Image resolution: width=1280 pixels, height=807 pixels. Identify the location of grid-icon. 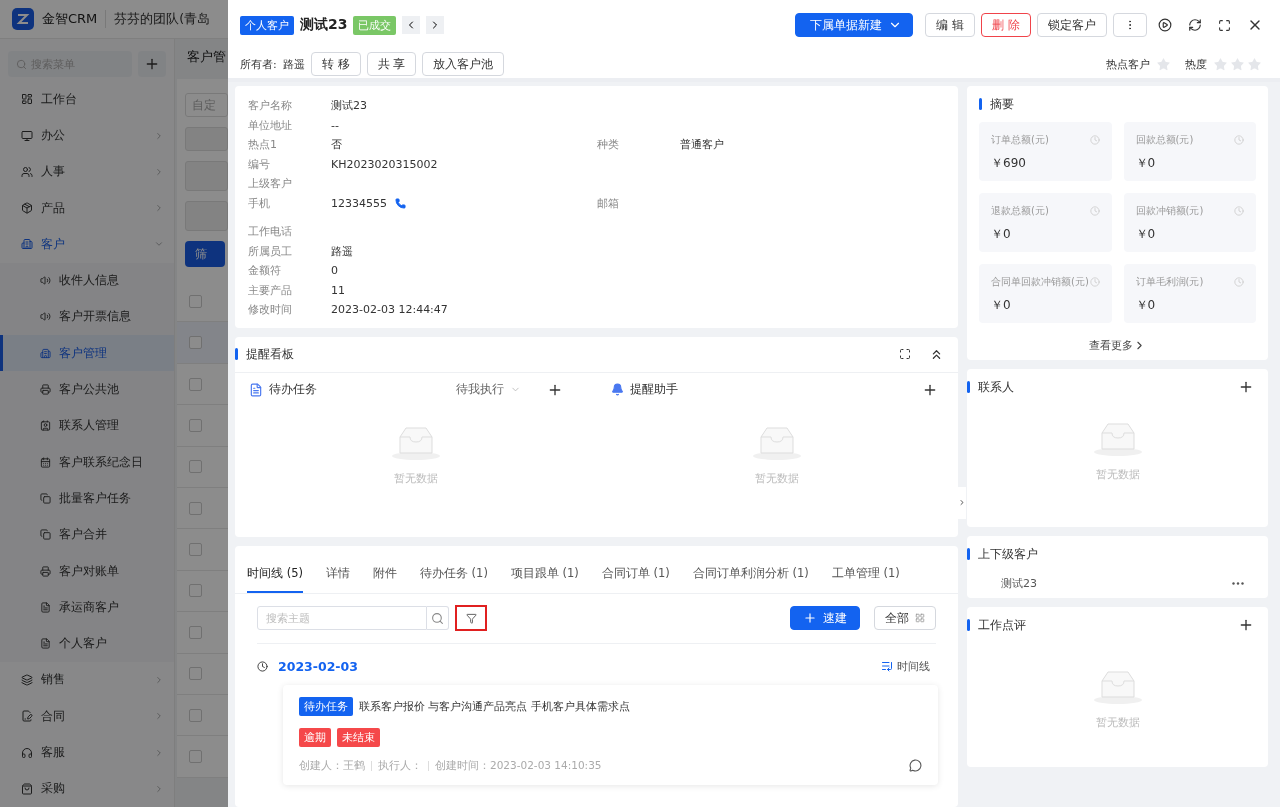
(920, 618).